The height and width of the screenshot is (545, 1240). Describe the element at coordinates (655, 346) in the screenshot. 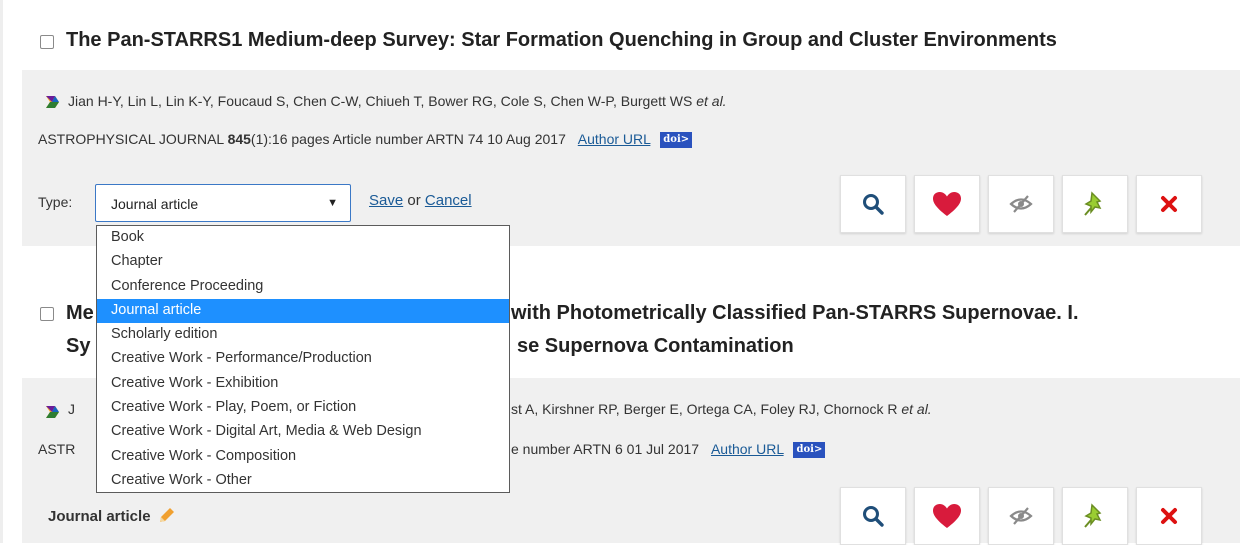

I see `publication-title-line-2-end: se Supernova Contamination` at that location.